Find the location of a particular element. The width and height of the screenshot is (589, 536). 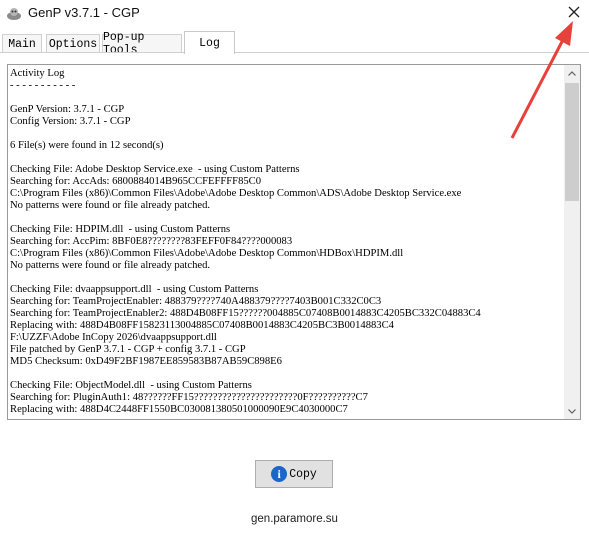

log-line: Activity Log is located at coordinates (37, 73).